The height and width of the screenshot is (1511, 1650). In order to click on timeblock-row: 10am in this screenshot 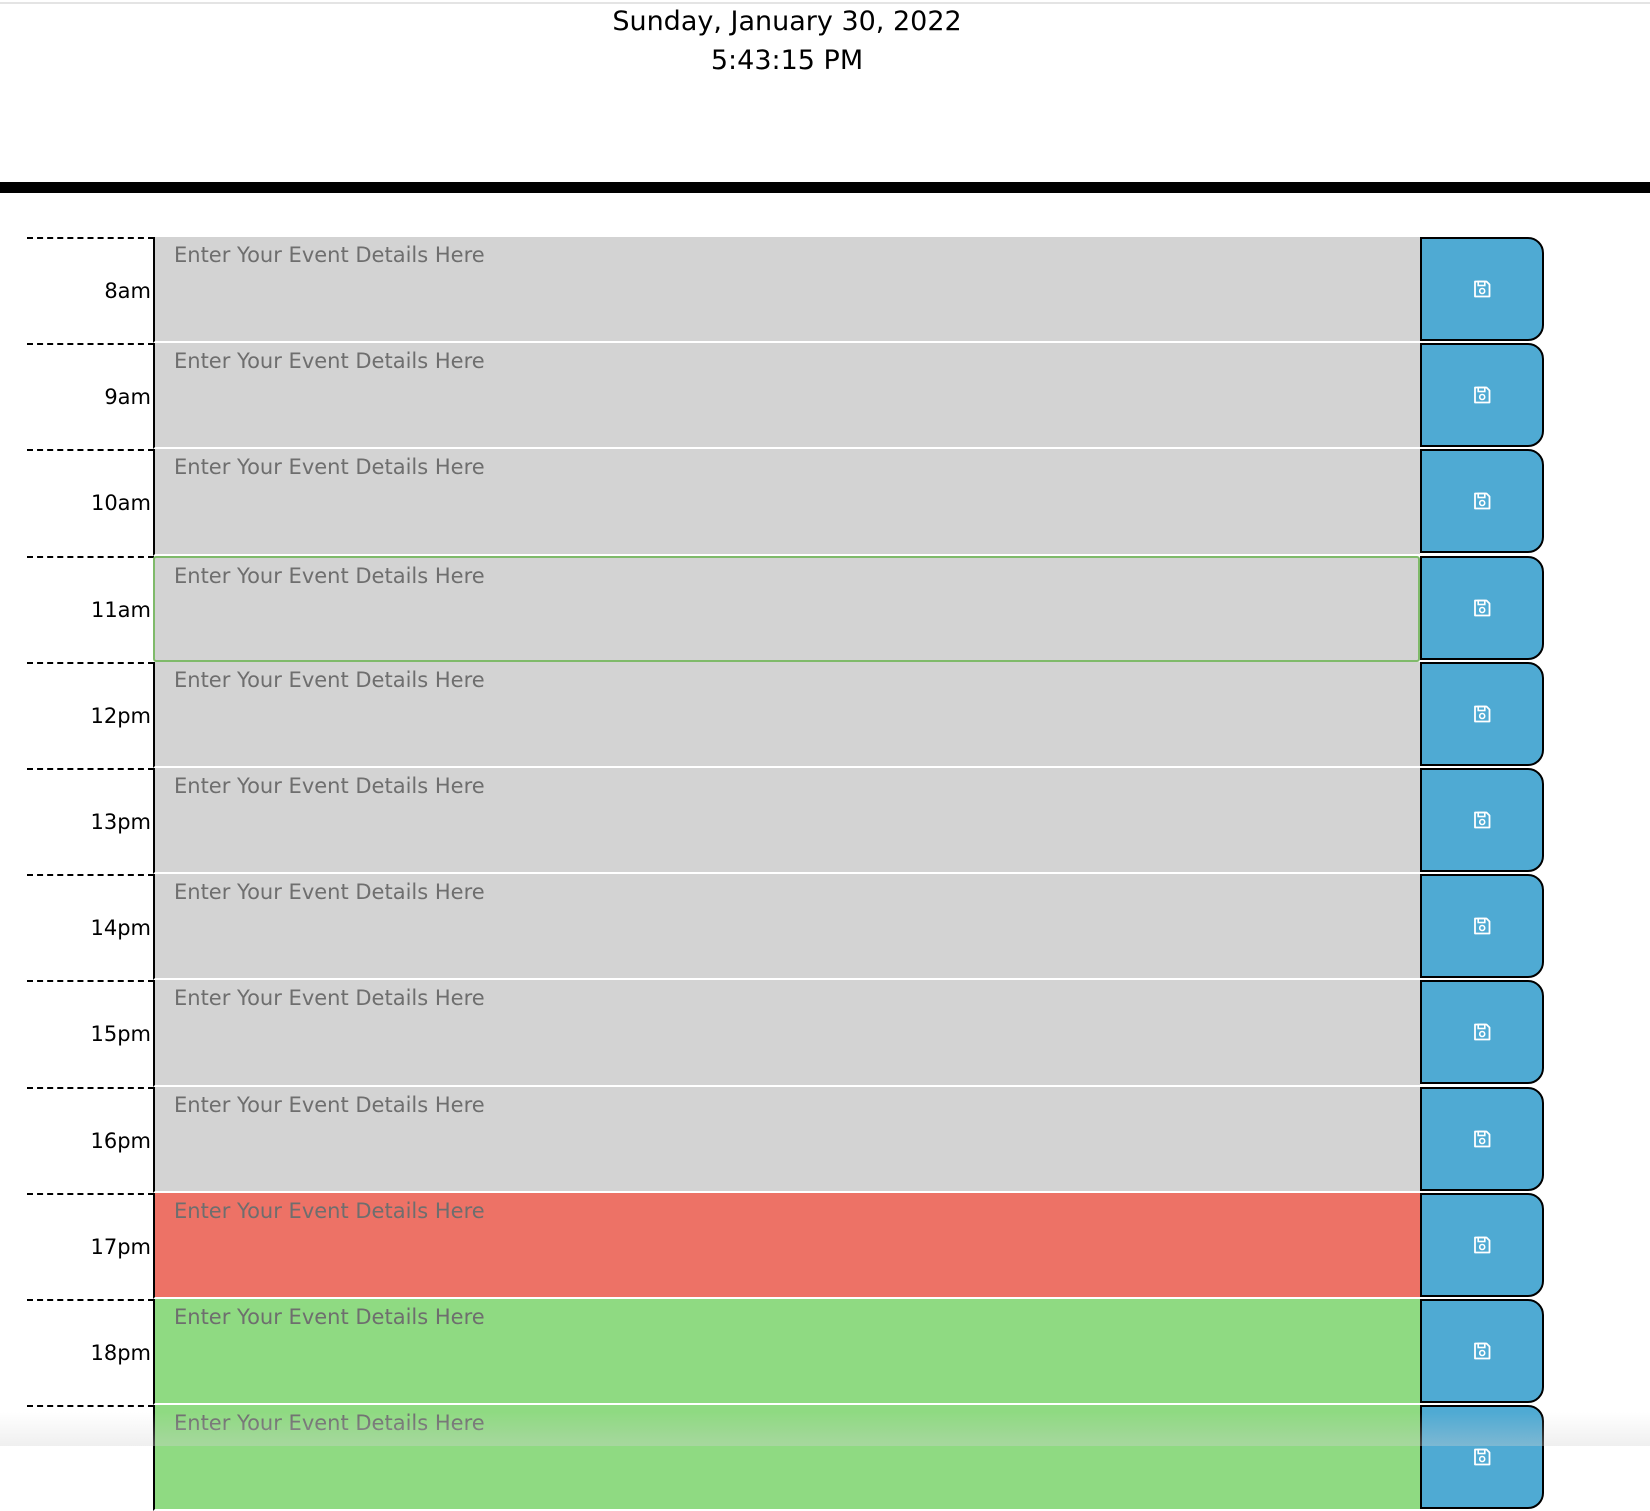, I will do `click(787, 502)`.